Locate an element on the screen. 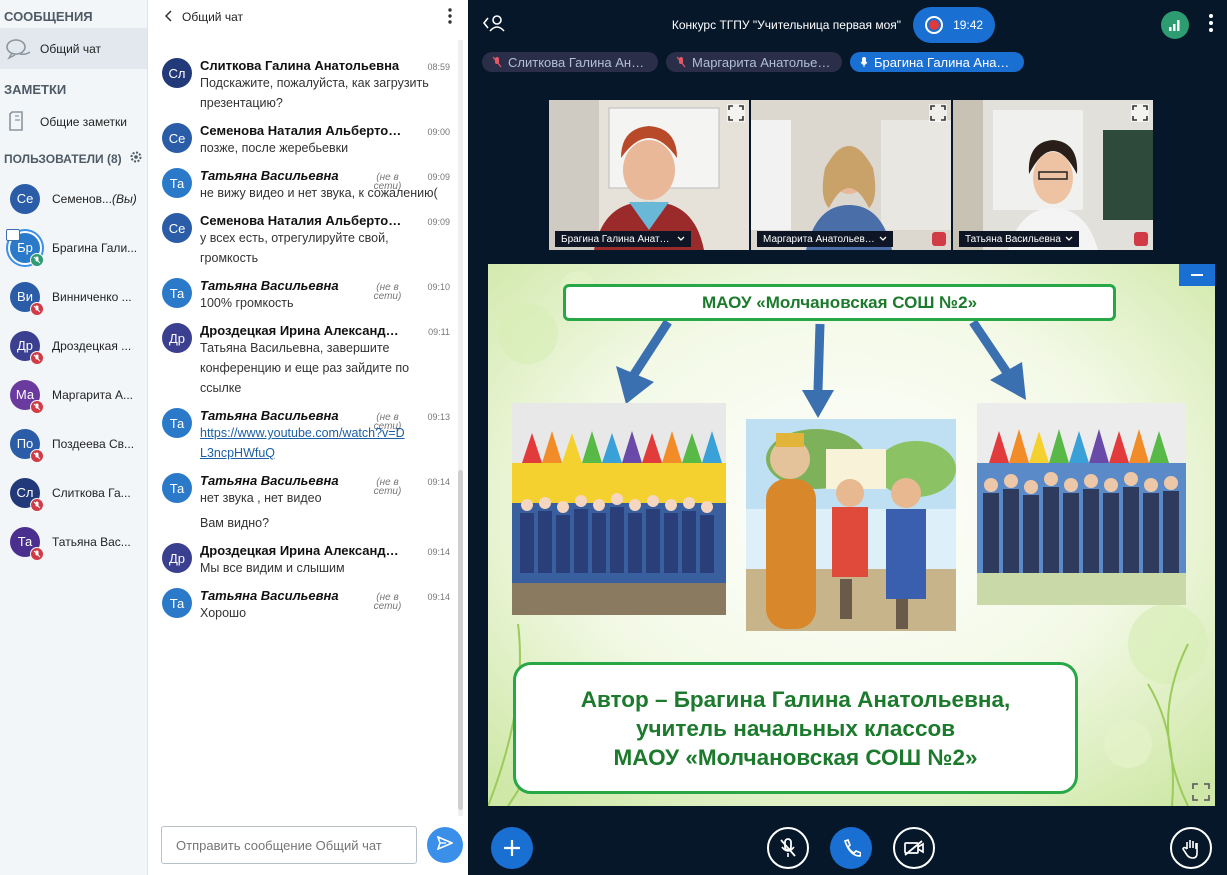 This screenshot has height=875, width=1227. slide-photo-teachers is located at coordinates (1081, 504).